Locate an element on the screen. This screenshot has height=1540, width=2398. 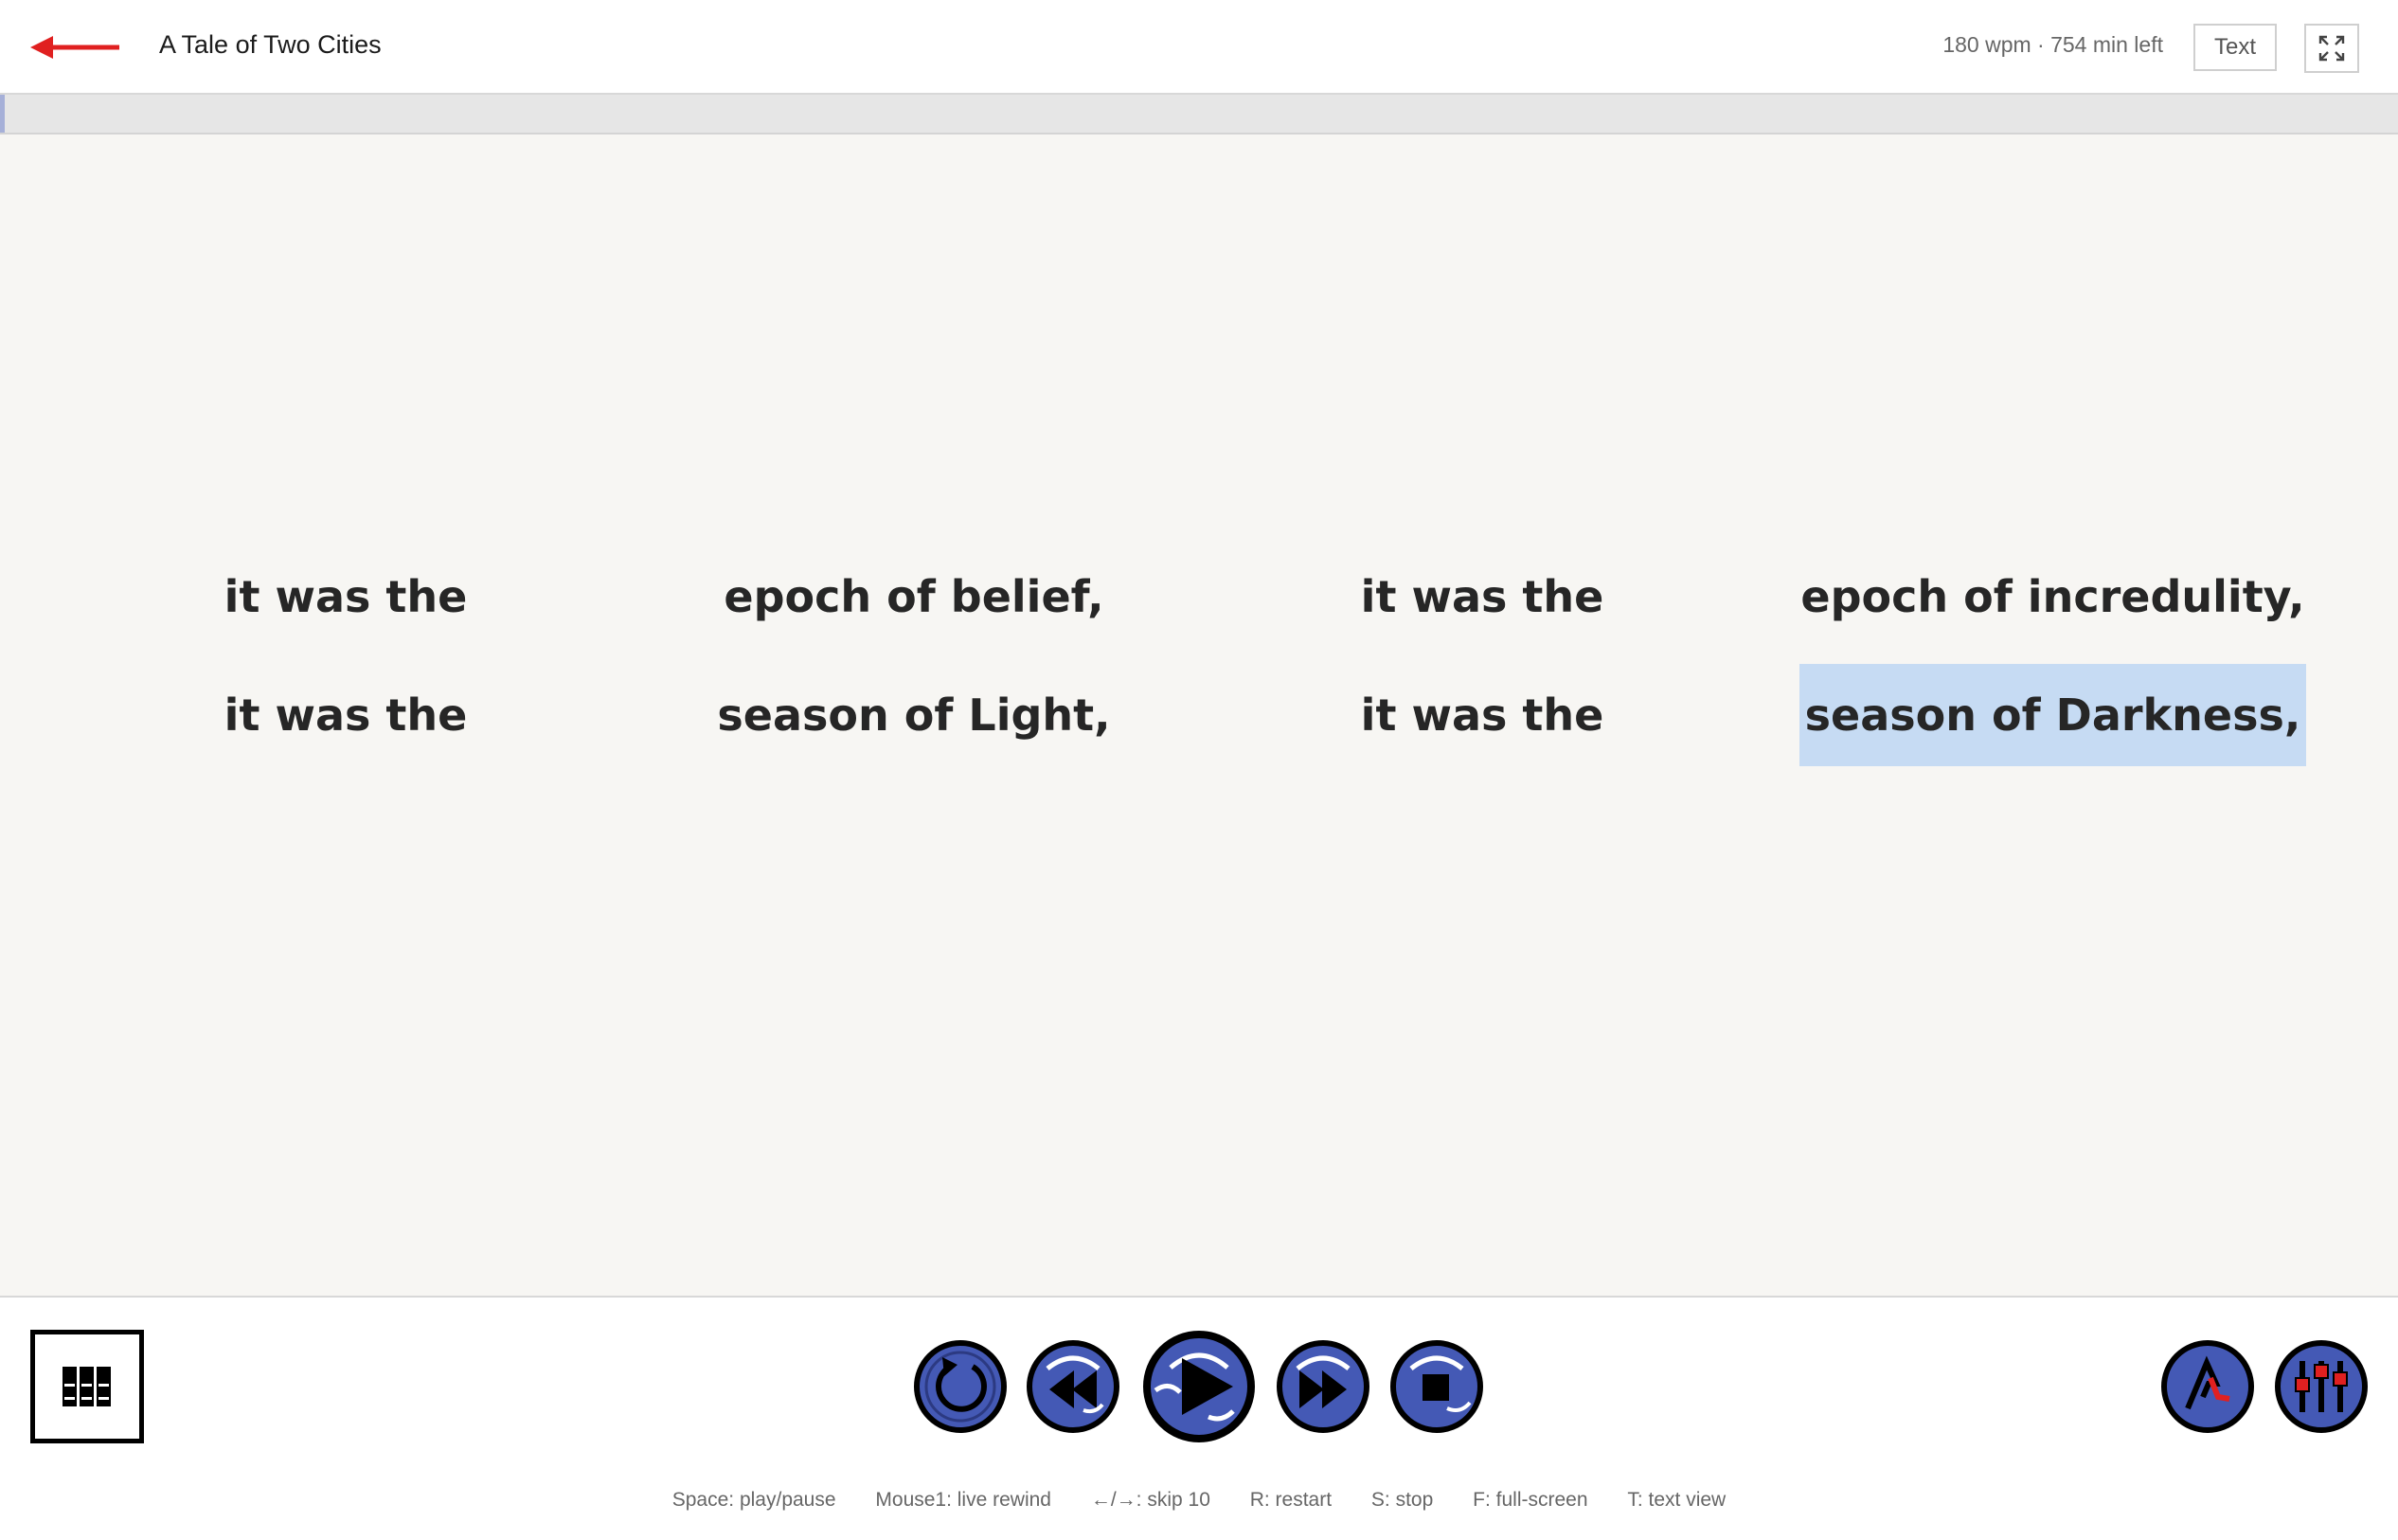
play-pause-button is located at coordinates (1199, 1386).